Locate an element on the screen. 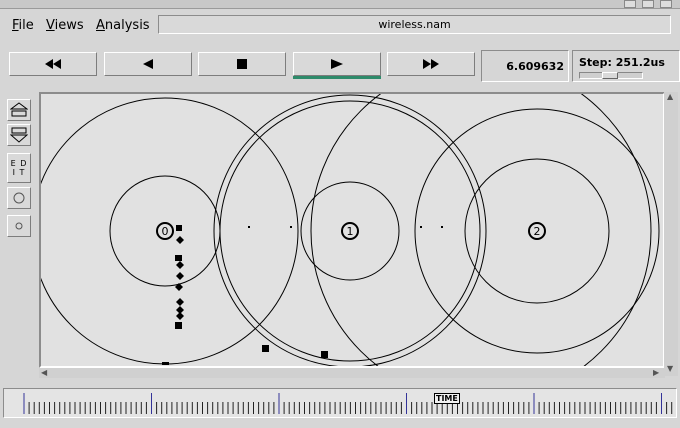  play-icon is located at coordinates (337, 64).